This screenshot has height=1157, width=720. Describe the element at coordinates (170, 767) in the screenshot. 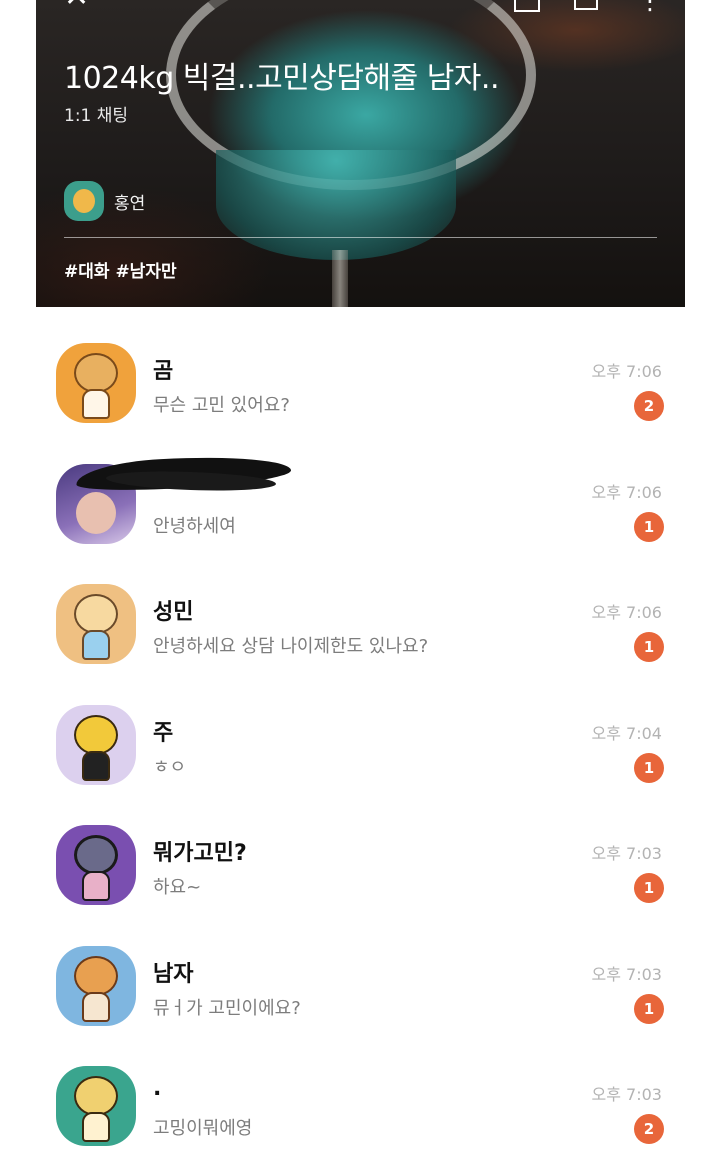

I see `chat-preview: ㅎㅇ` at that location.